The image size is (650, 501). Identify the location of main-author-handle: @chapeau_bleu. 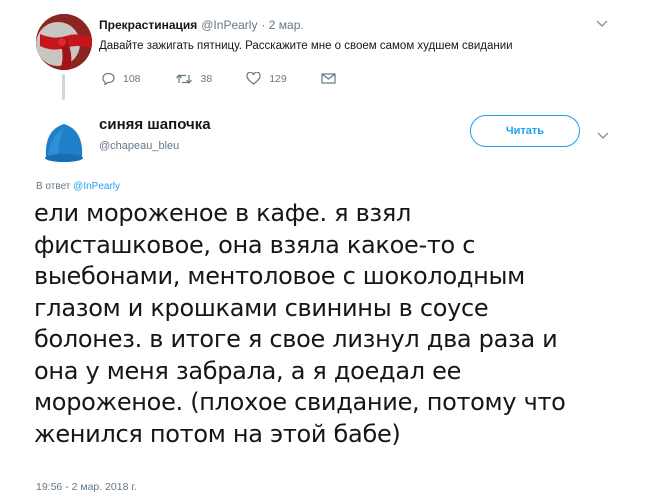
(139, 146).